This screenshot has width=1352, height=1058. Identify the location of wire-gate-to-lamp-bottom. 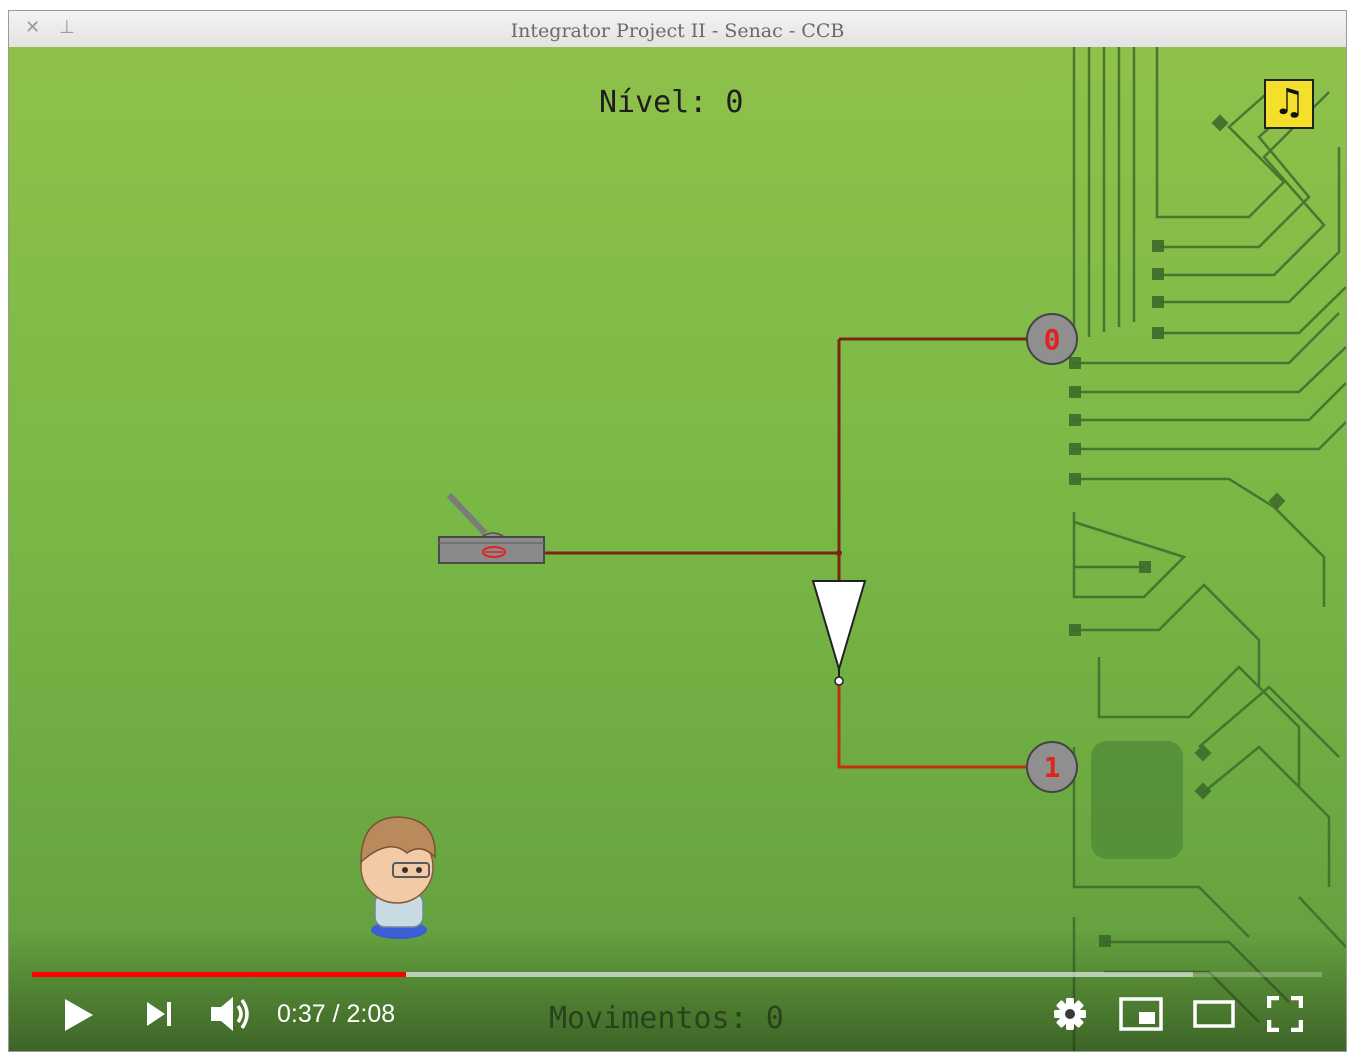
(933, 726).